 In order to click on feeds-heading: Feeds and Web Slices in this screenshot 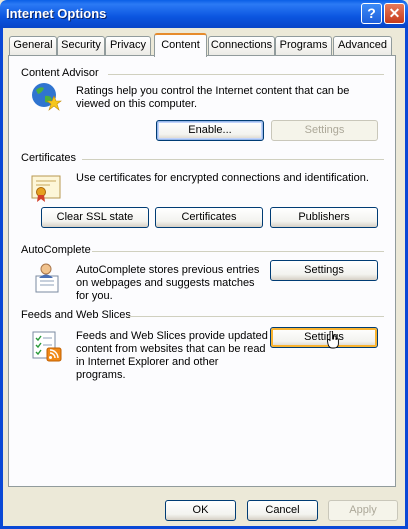, I will do `click(77, 315)`.